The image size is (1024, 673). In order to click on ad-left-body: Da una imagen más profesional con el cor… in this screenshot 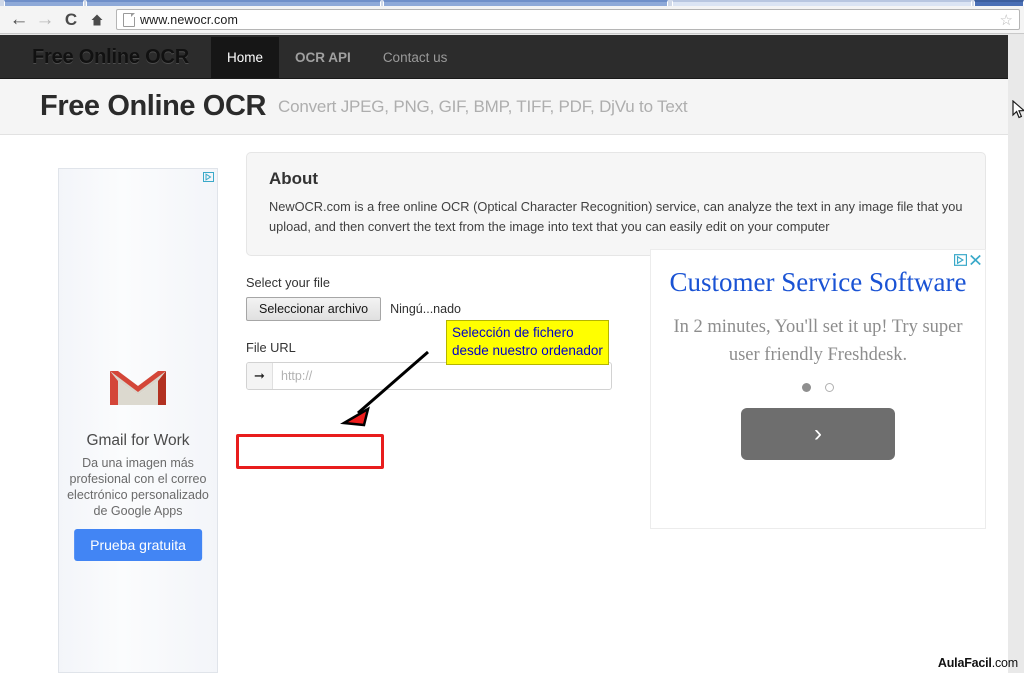, I will do `click(138, 487)`.